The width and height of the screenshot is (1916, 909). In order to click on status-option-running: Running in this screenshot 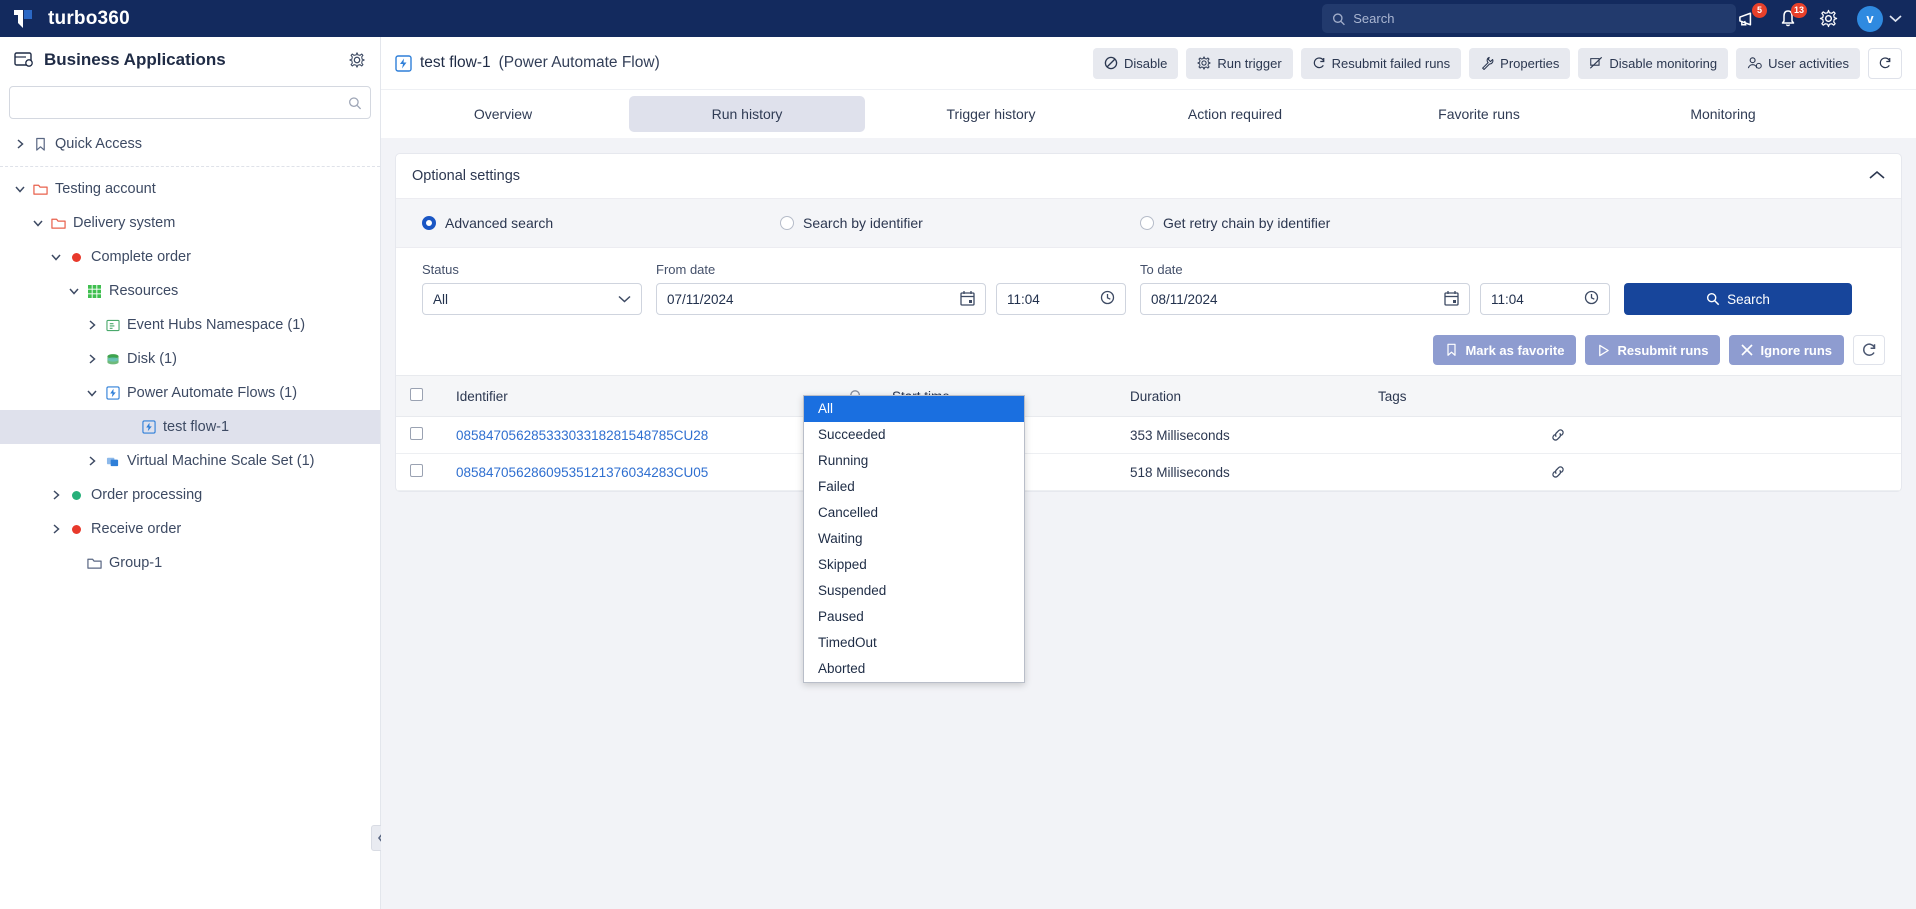, I will do `click(914, 461)`.